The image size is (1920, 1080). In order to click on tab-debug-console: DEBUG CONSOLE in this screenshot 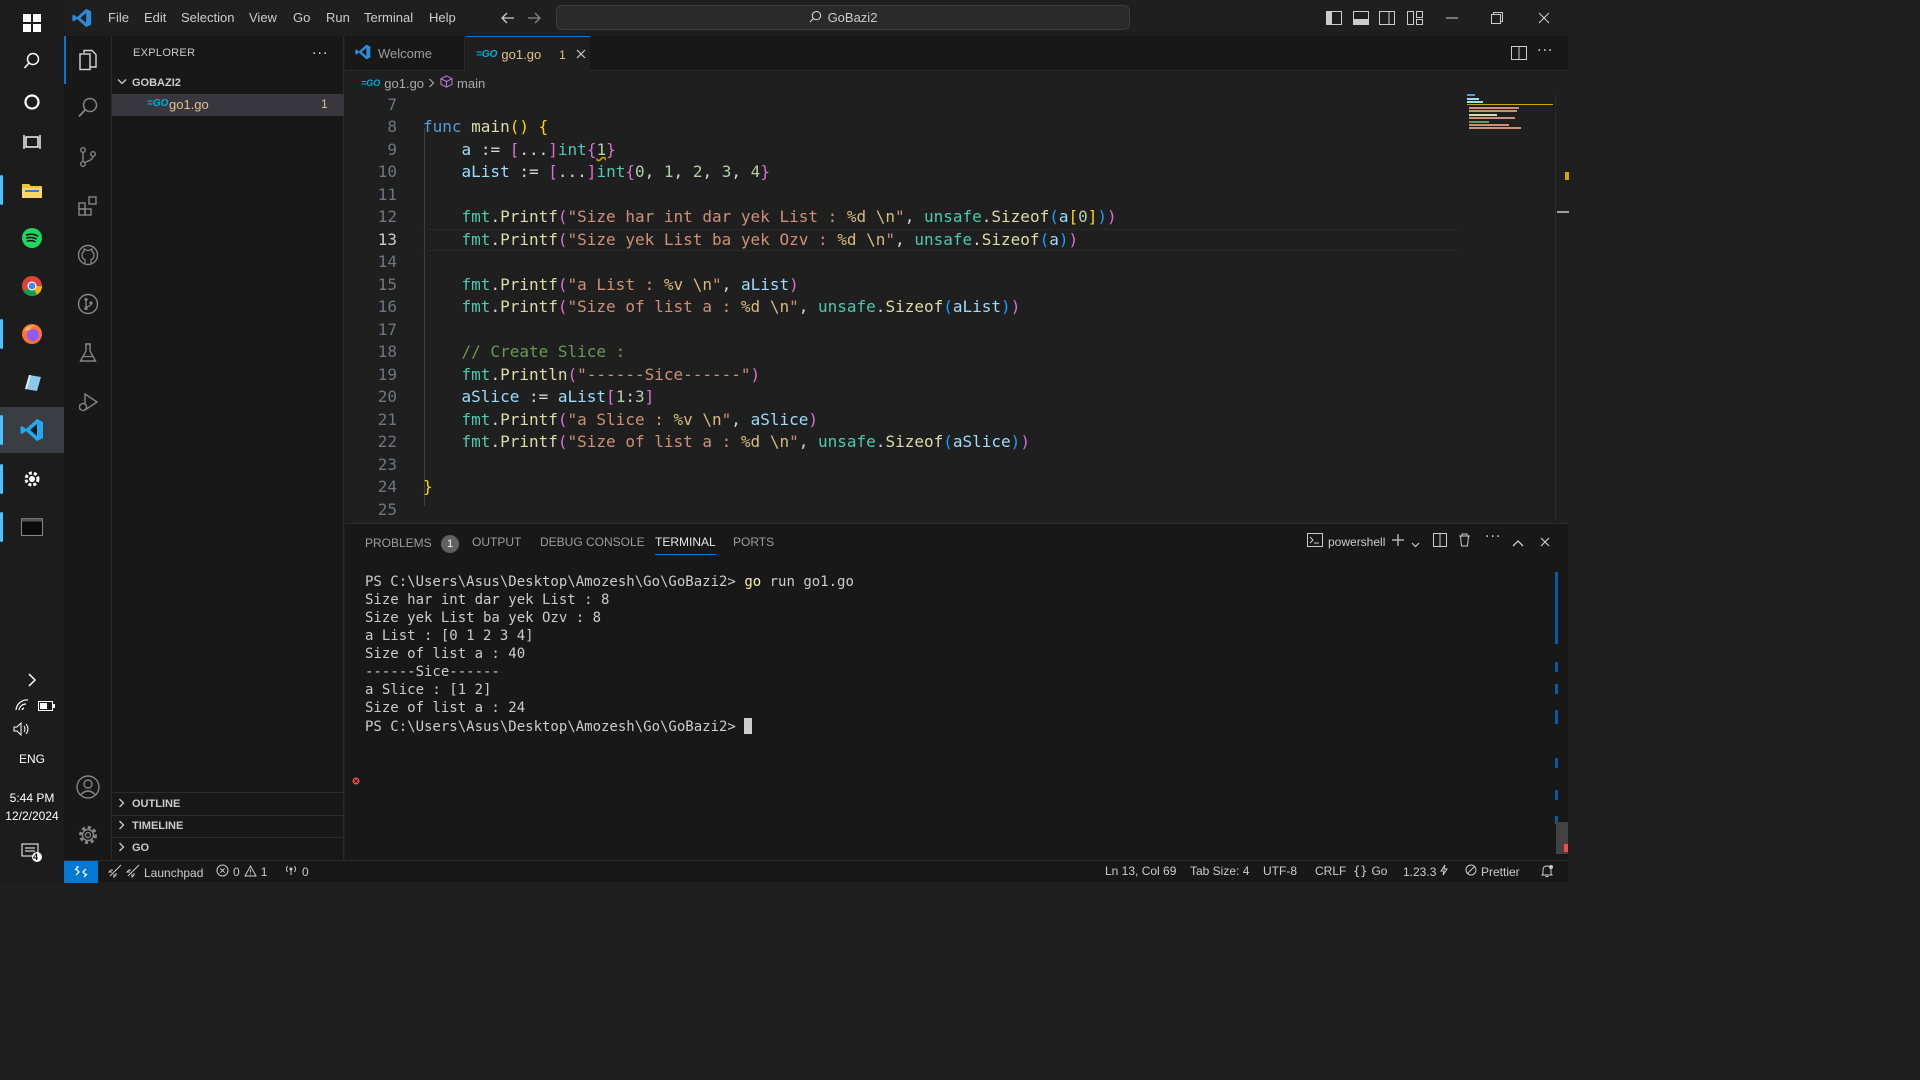, I will do `click(592, 542)`.